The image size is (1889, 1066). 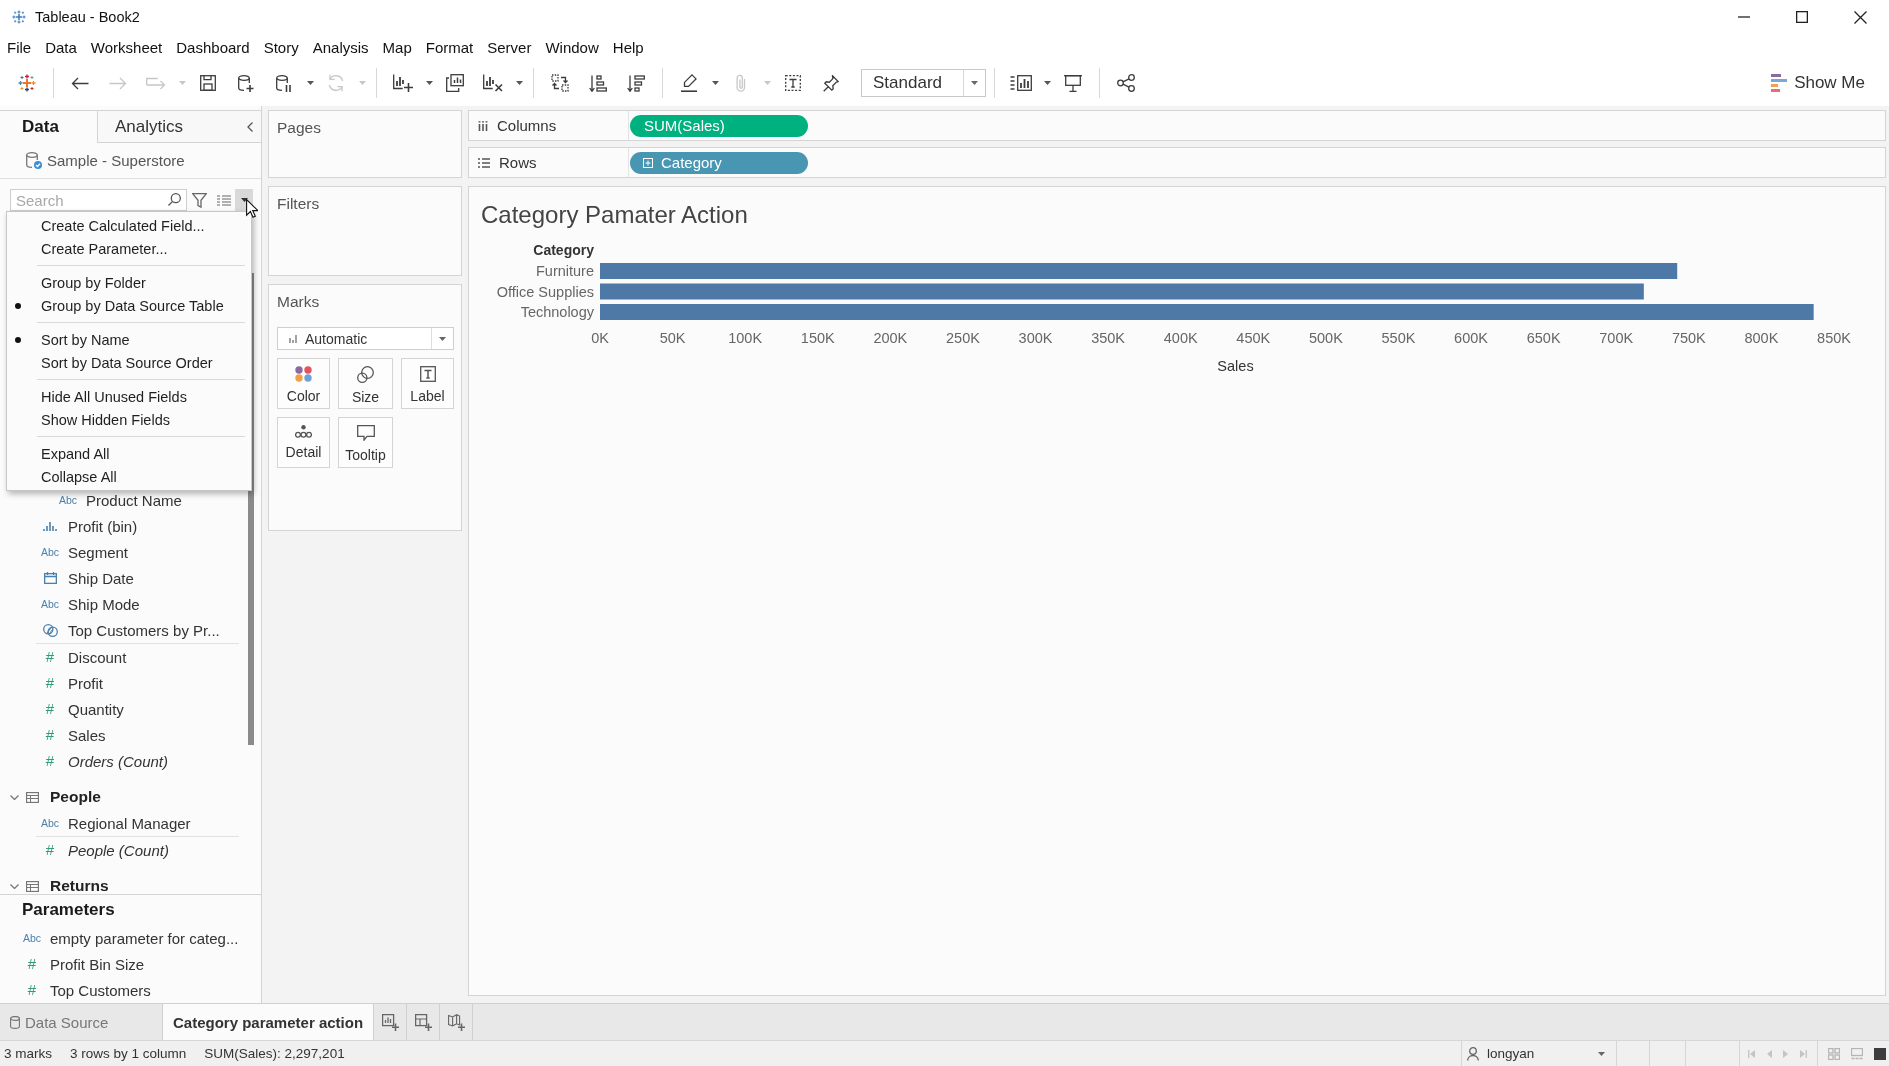 What do you see at coordinates (303, 442) in the screenshot?
I see `detail-button: Detail` at bounding box center [303, 442].